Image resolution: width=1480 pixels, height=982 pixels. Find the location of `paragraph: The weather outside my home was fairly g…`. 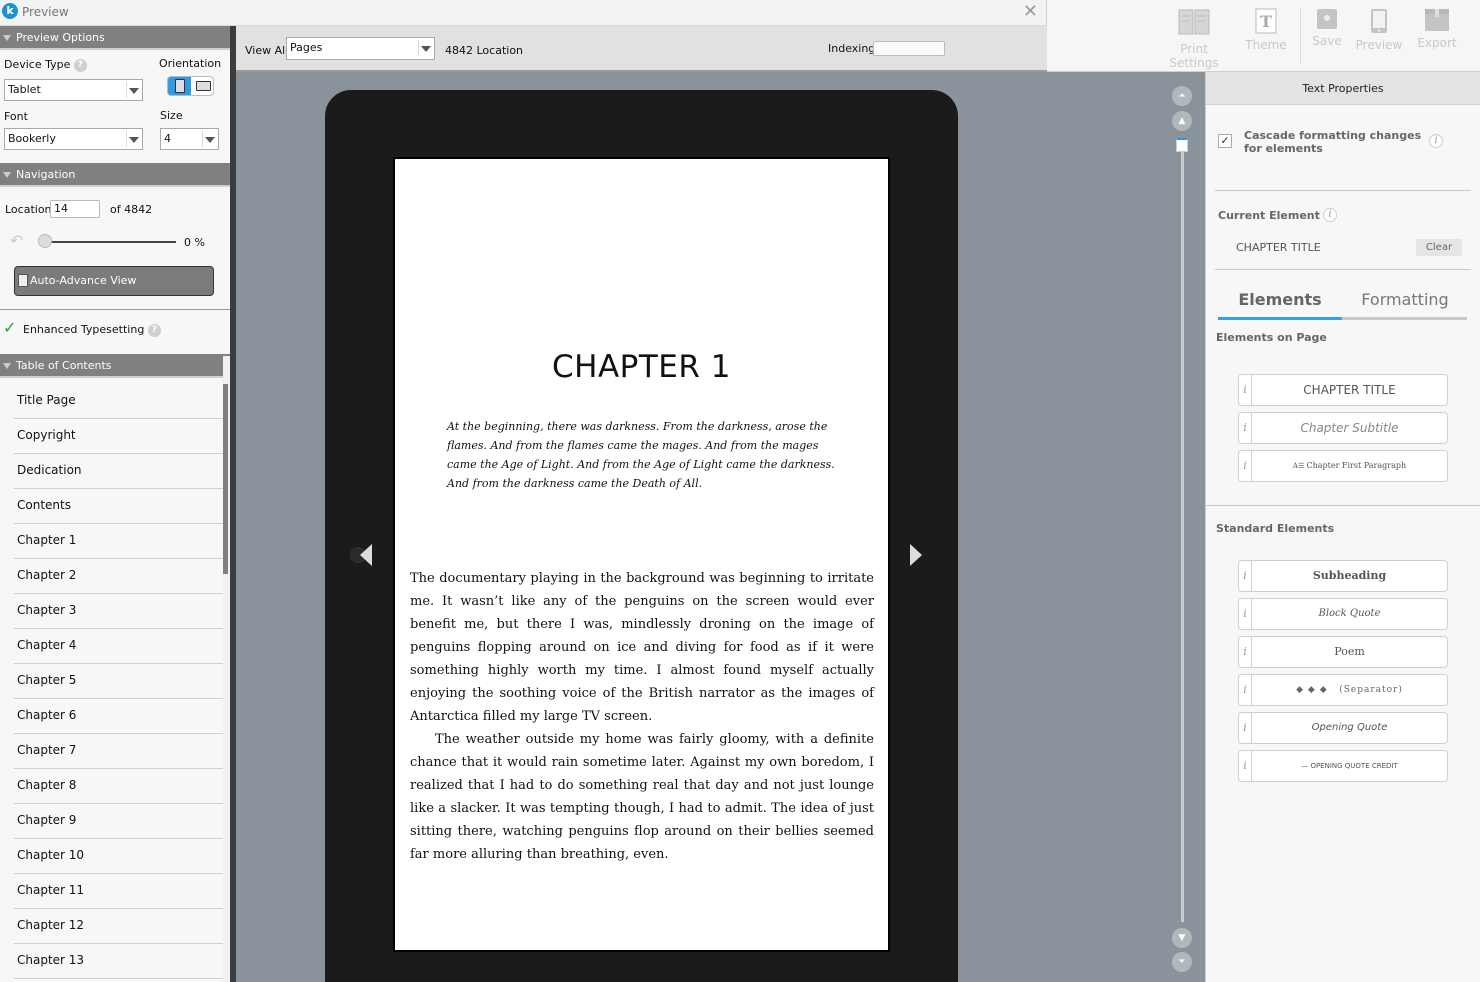

paragraph: The weather outside my home was fairly g… is located at coordinates (642, 797).